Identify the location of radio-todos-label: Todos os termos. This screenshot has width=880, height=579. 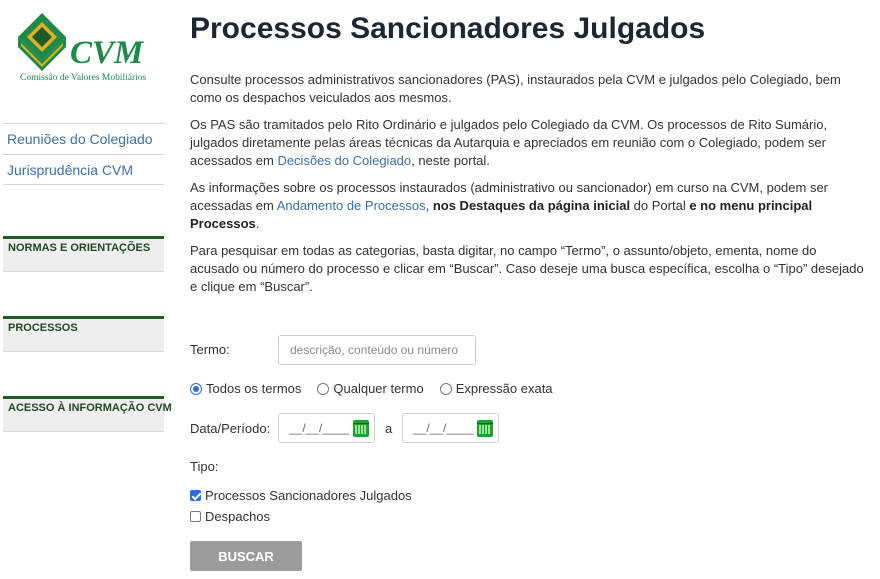
(254, 388).